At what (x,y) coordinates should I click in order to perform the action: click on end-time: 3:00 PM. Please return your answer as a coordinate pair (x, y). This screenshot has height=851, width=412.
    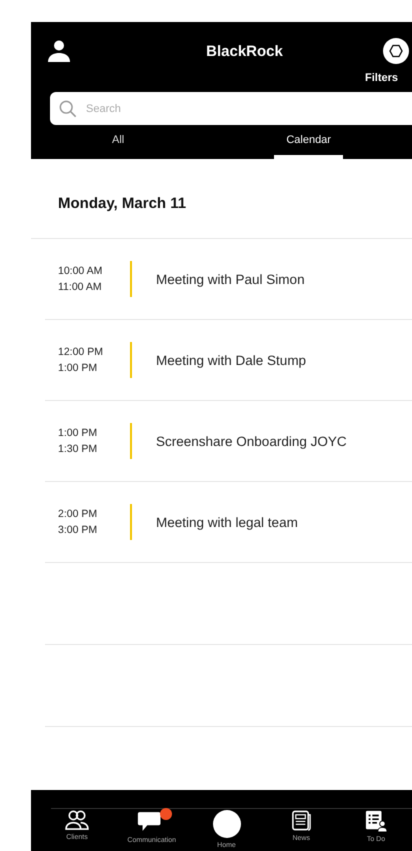
    Looking at the image, I should click on (78, 530).